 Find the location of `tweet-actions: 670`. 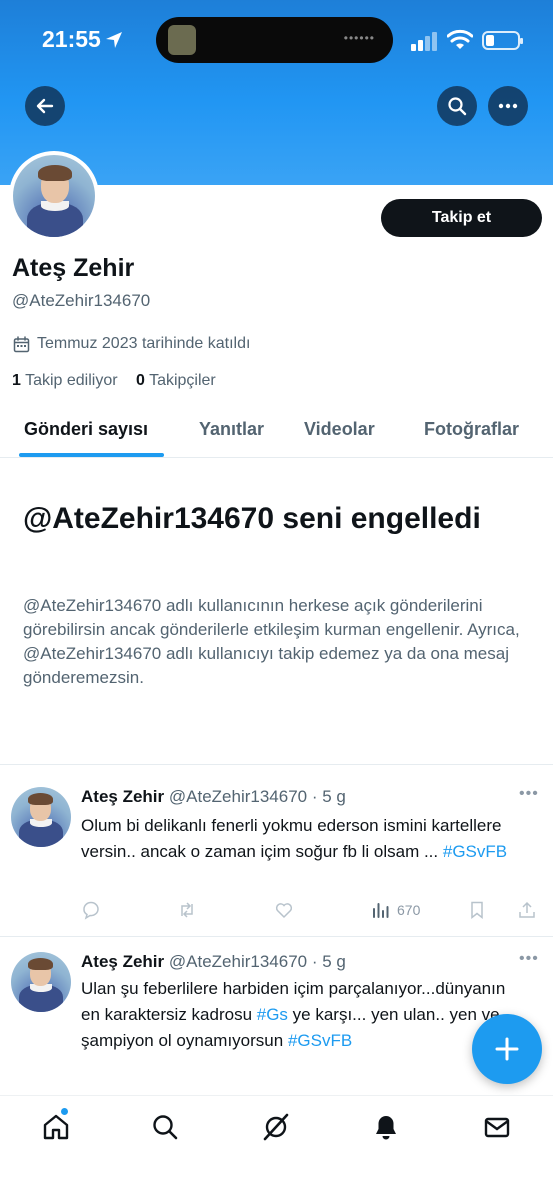

tweet-actions: 670 is located at coordinates (311, 911).